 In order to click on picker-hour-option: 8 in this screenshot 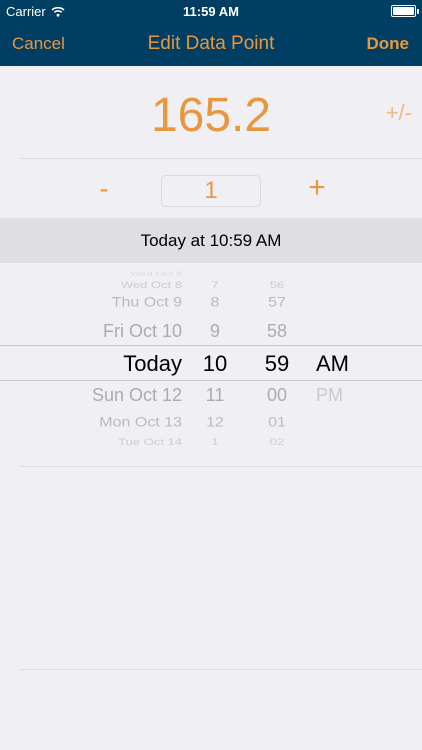, I will do `click(215, 303)`.